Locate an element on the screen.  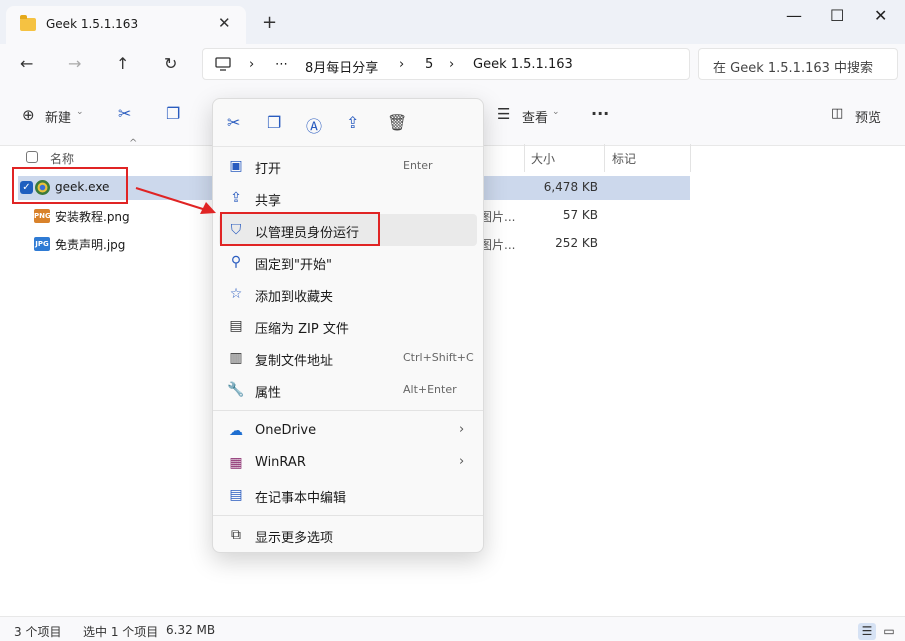
annotation-arrow-icon is located at coordinates (175, 200).